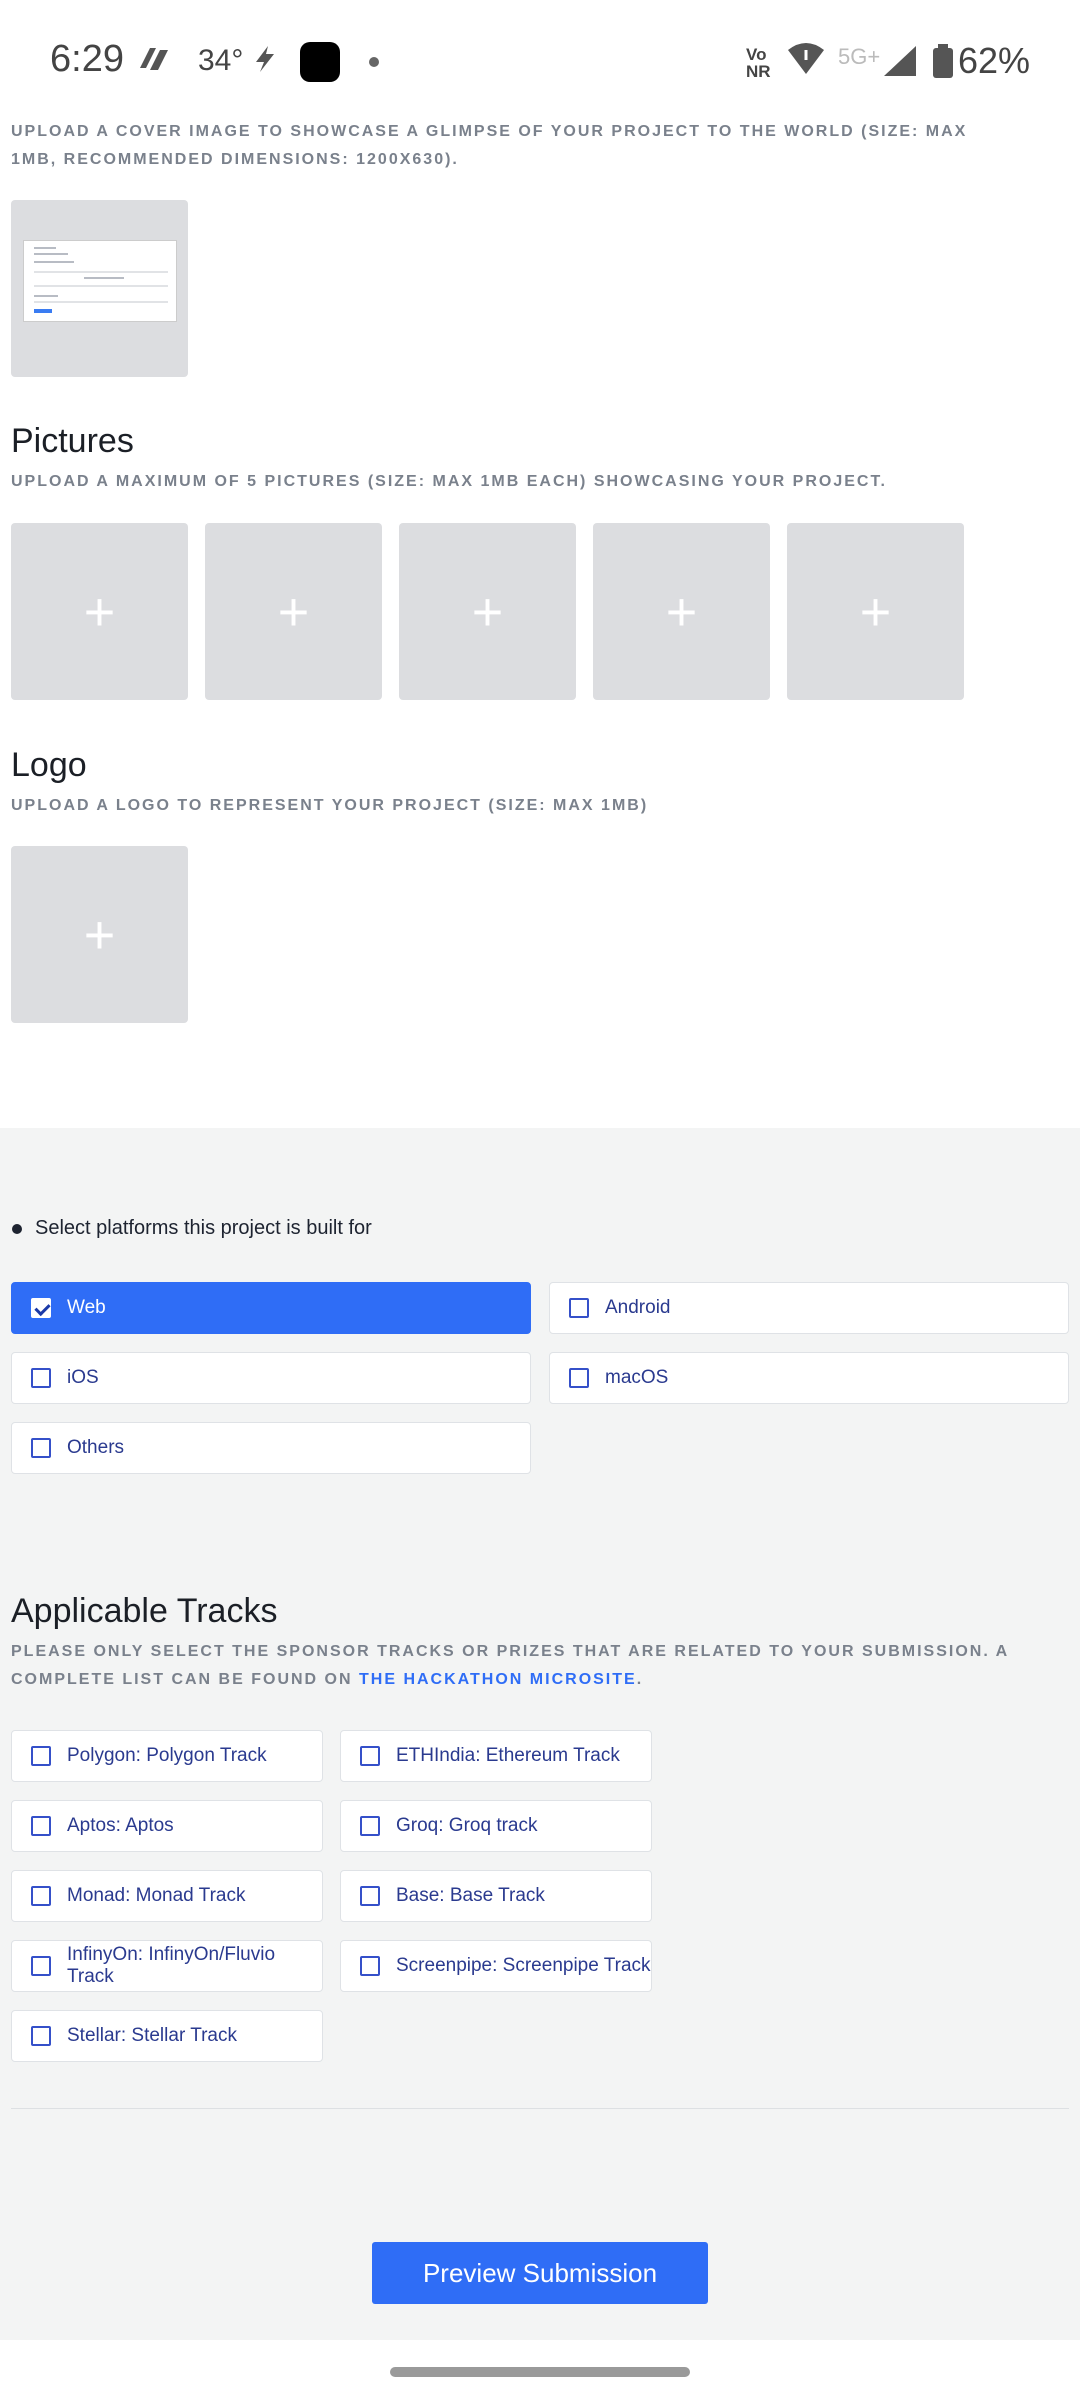 The height and width of the screenshot is (2400, 1080). I want to click on platform-option-web: Web, so click(271, 1308).